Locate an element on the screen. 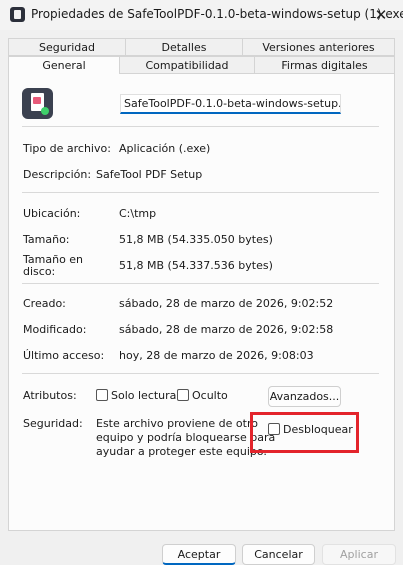 The image size is (403, 565). seguridad-text-line-3: ayudar a proteger este equipo. is located at coordinates (181, 451).